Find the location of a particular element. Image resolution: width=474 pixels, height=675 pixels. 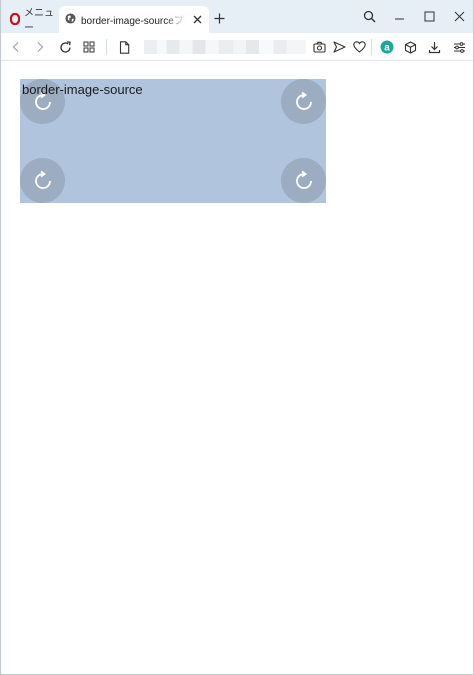

cube-icon is located at coordinates (410, 47).